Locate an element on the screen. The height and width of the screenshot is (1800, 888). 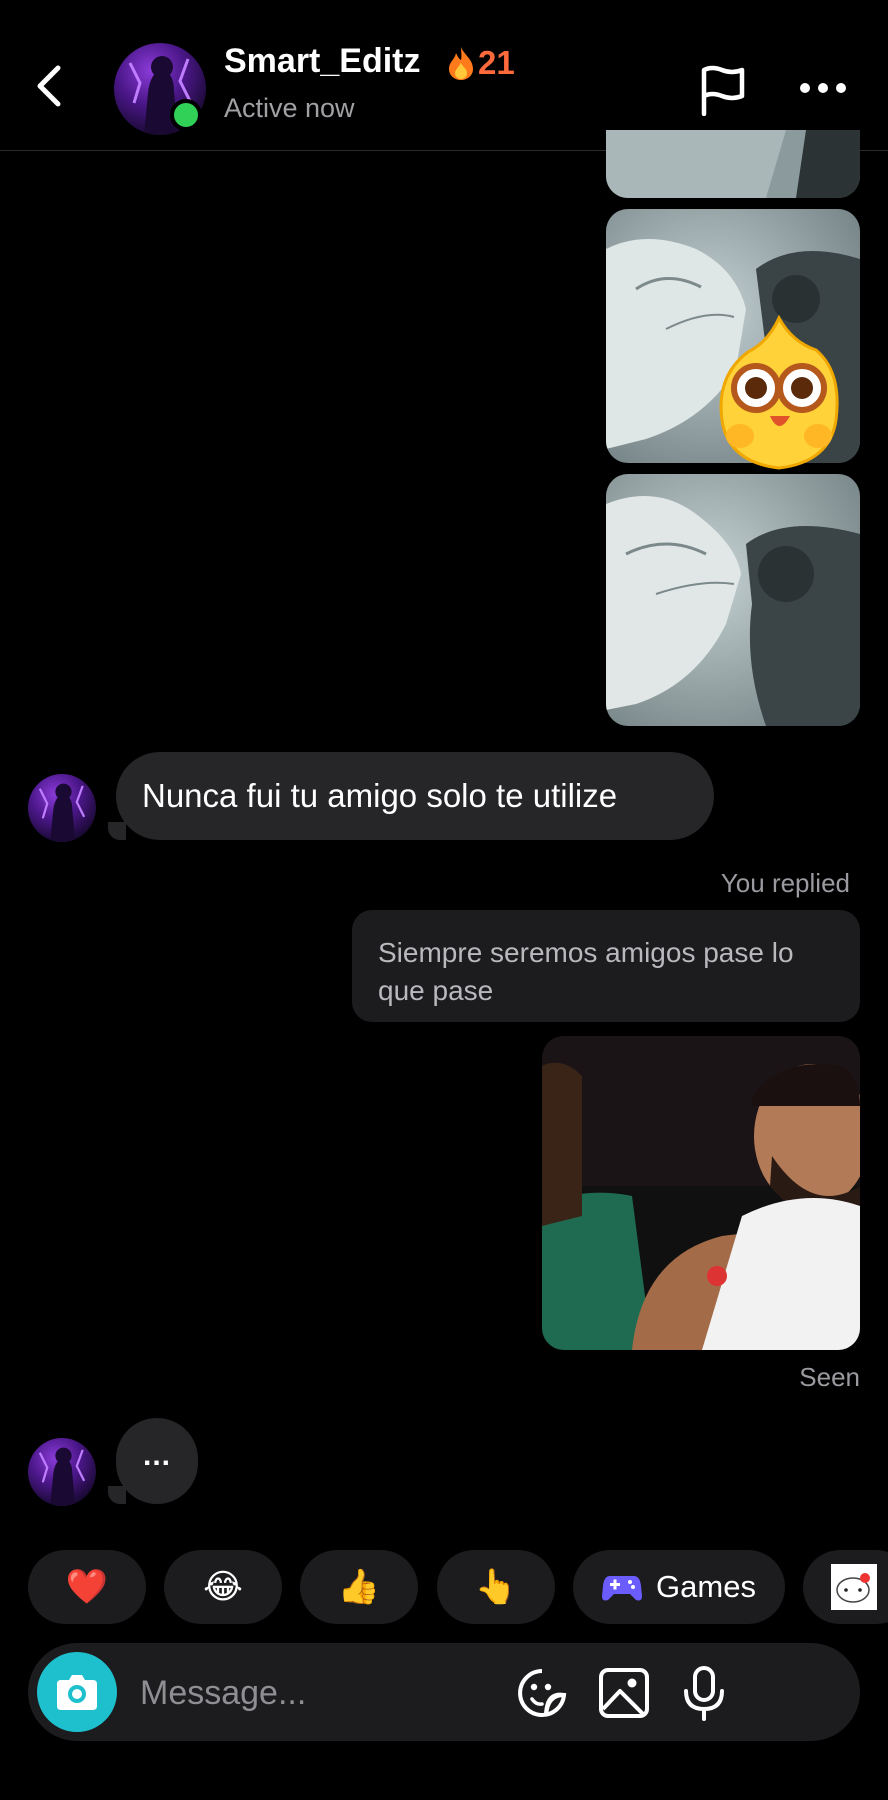
you-replied-label: You replied is located at coordinates (785, 883).